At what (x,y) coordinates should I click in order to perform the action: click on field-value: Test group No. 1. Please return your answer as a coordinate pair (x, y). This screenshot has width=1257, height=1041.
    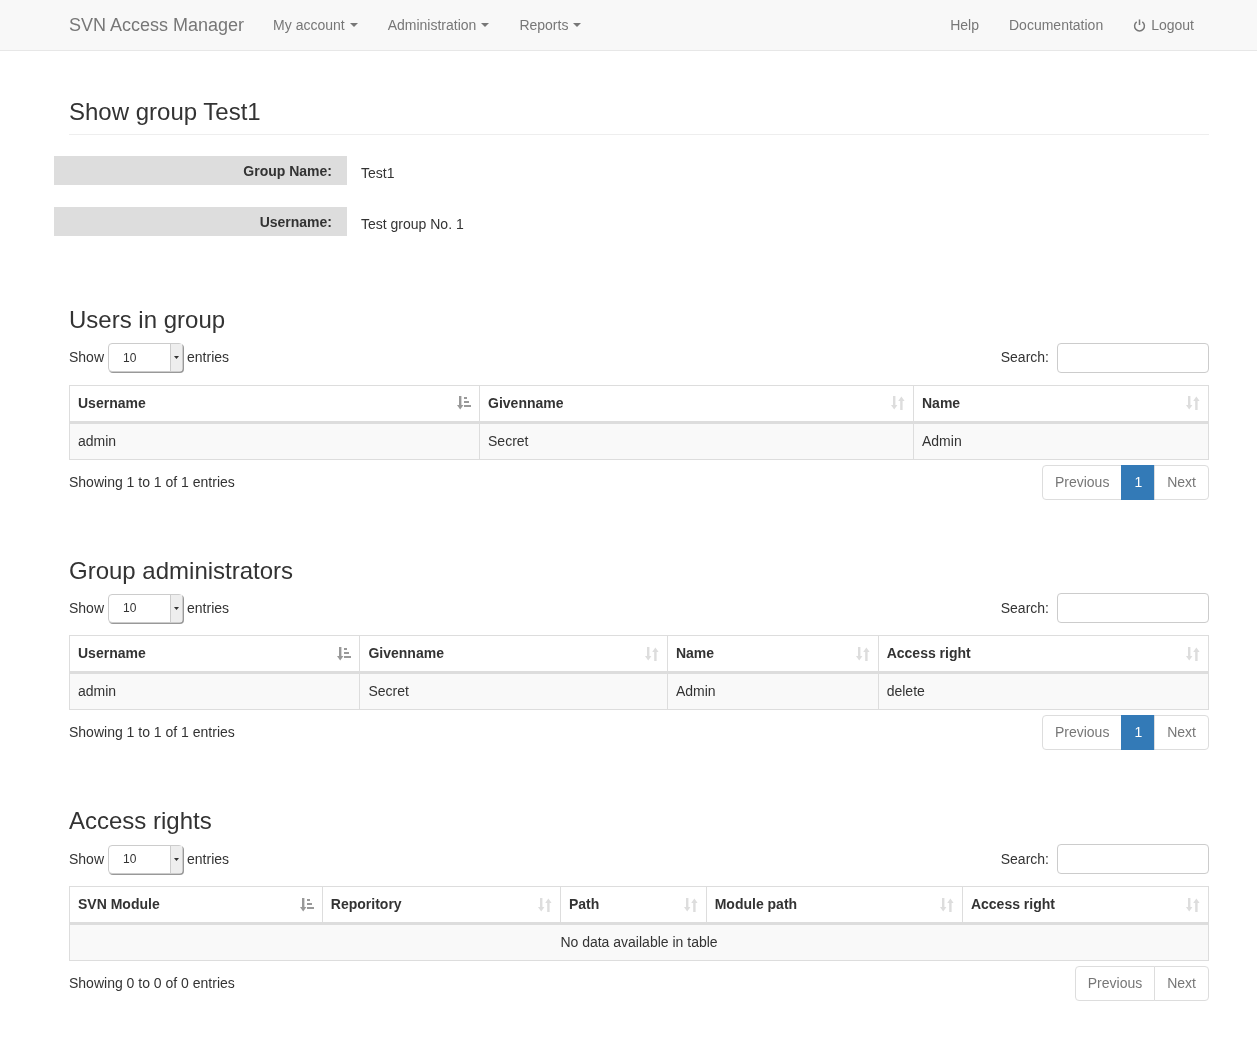
    Looking at the image, I should click on (412, 224).